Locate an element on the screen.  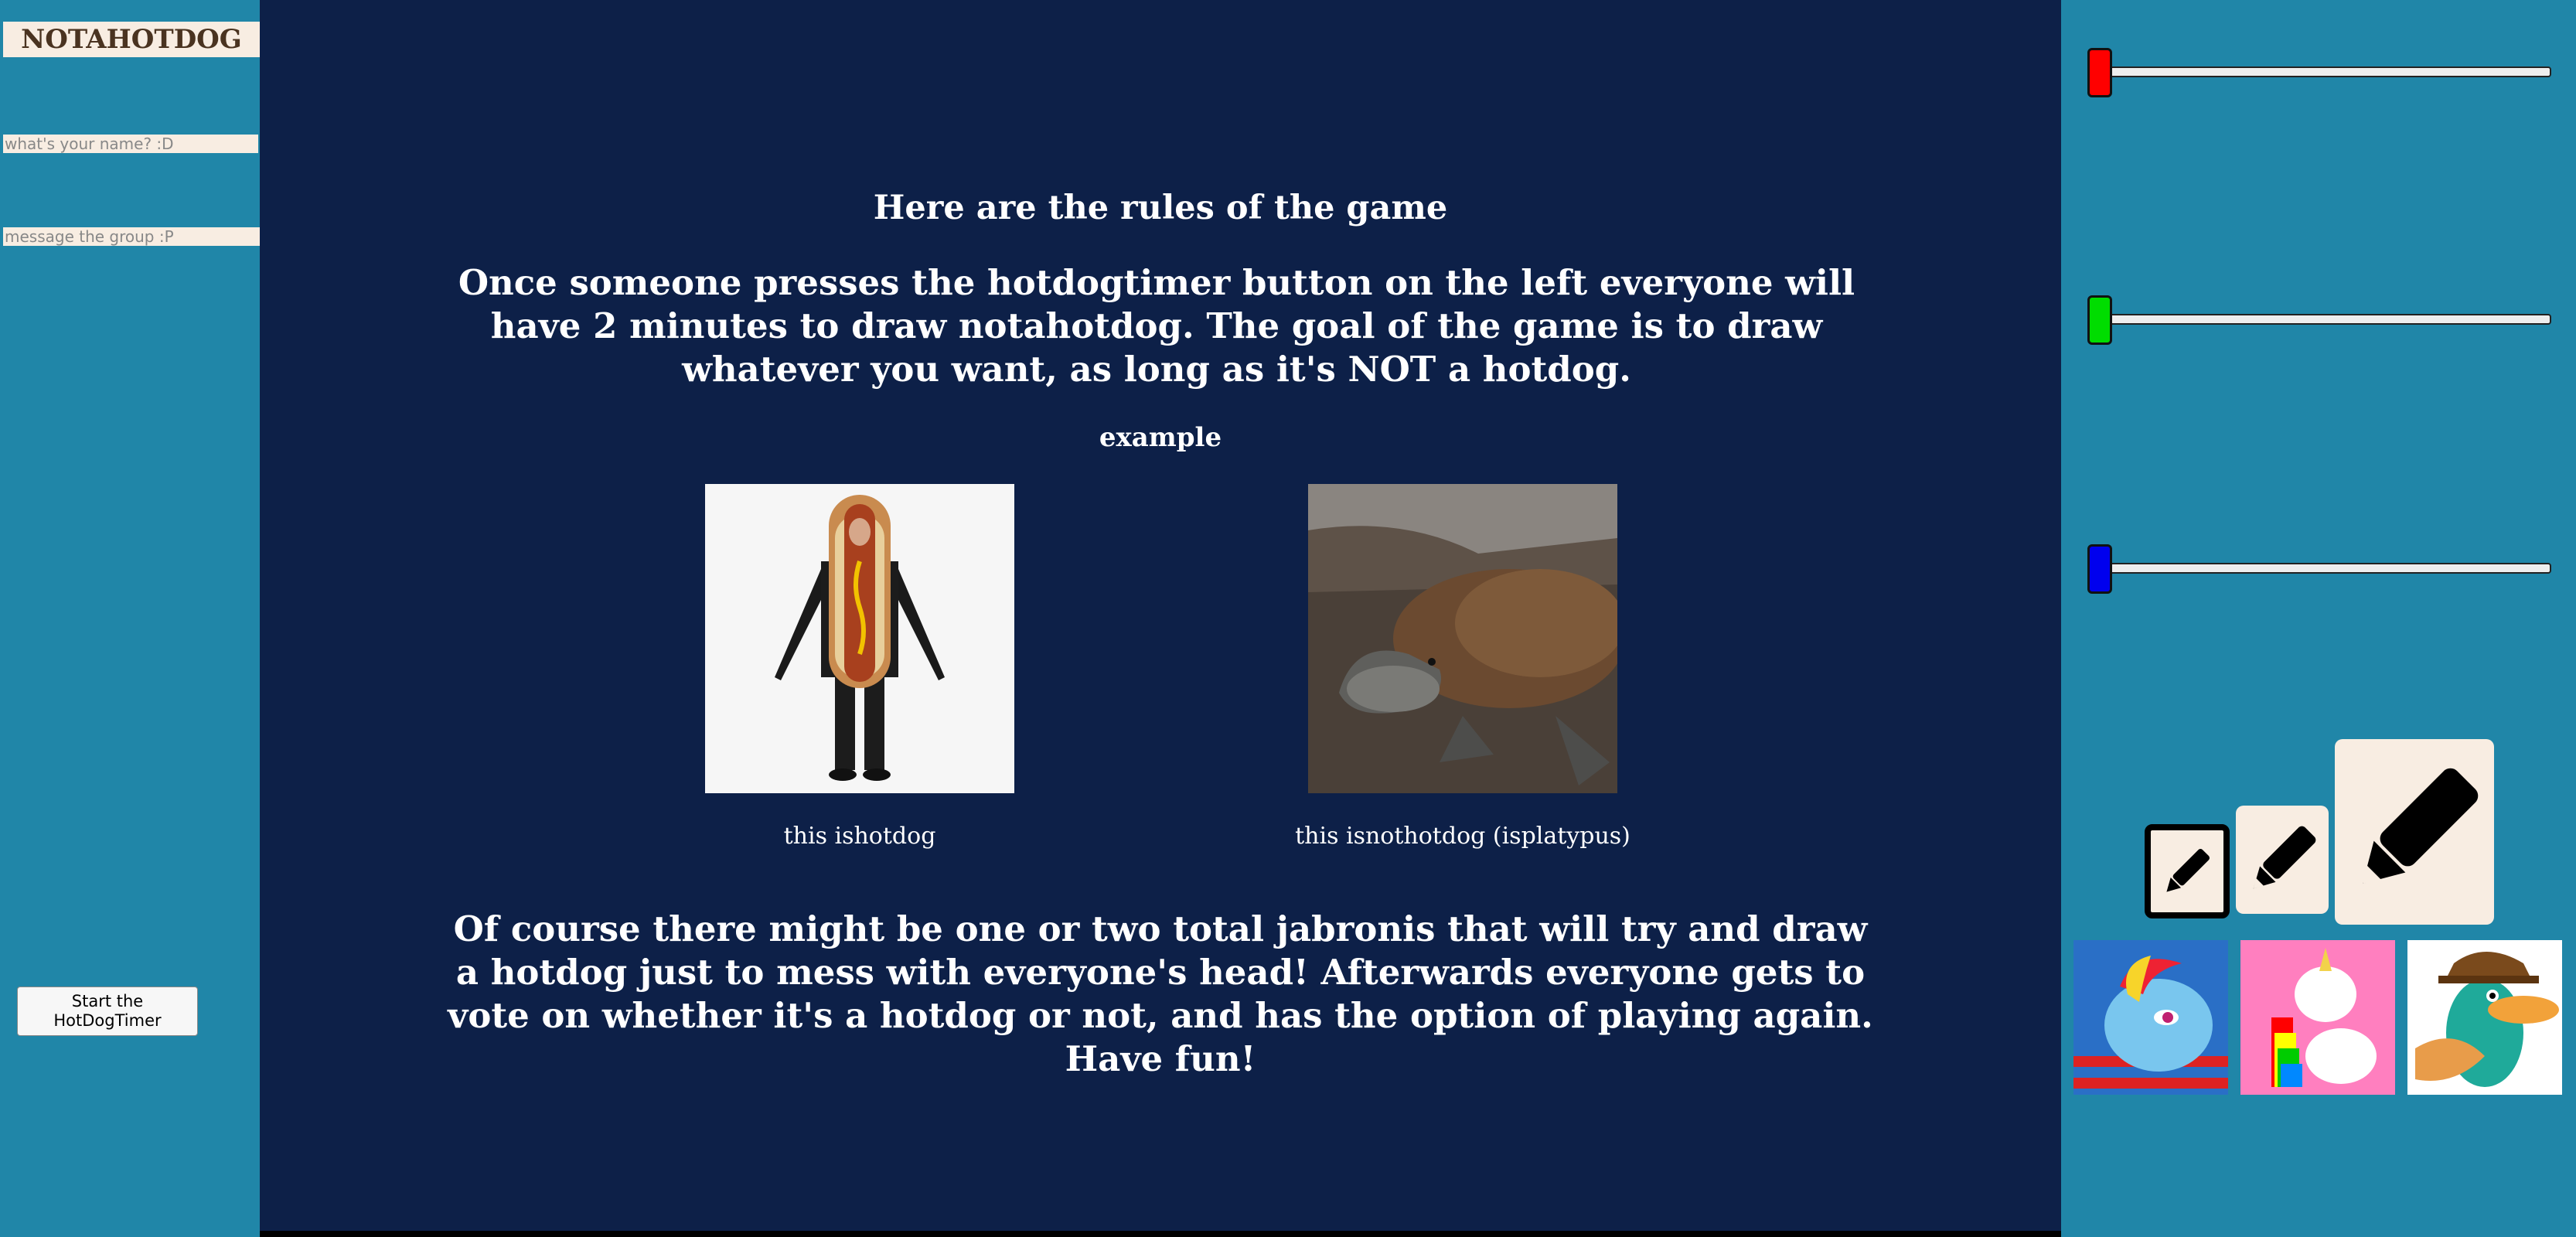
large-pencil-button is located at coordinates (2414, 832).